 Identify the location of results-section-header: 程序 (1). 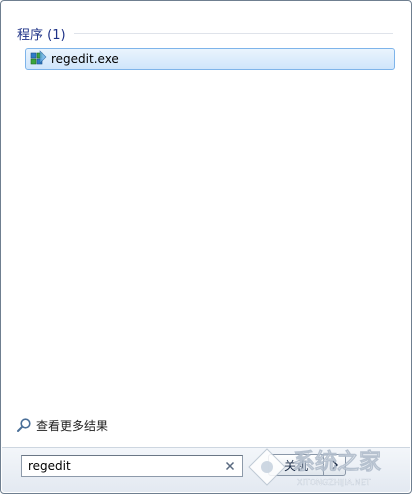
(205, 33).